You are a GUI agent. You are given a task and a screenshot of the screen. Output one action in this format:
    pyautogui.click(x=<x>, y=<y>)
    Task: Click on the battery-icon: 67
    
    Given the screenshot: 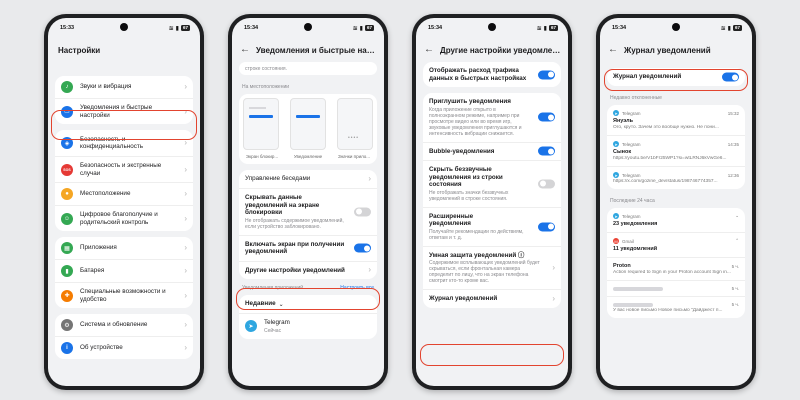 What is the action you would take?
    pyautogui.click(x=553, y=28)
    